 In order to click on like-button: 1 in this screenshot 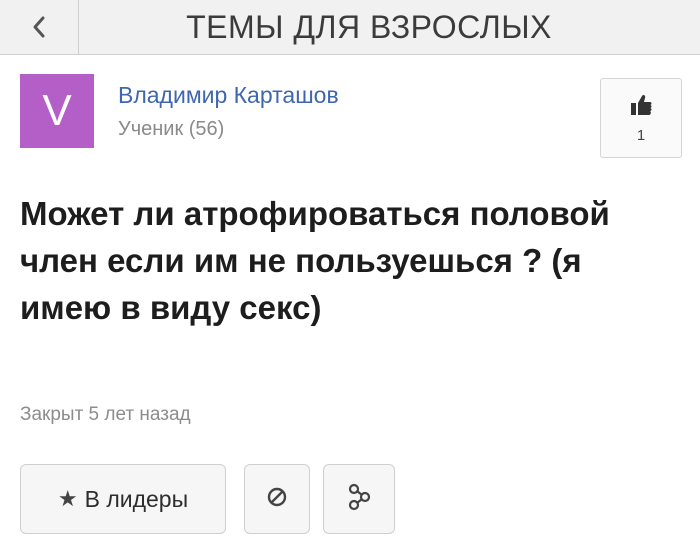, I will do `click(641, 118)`.